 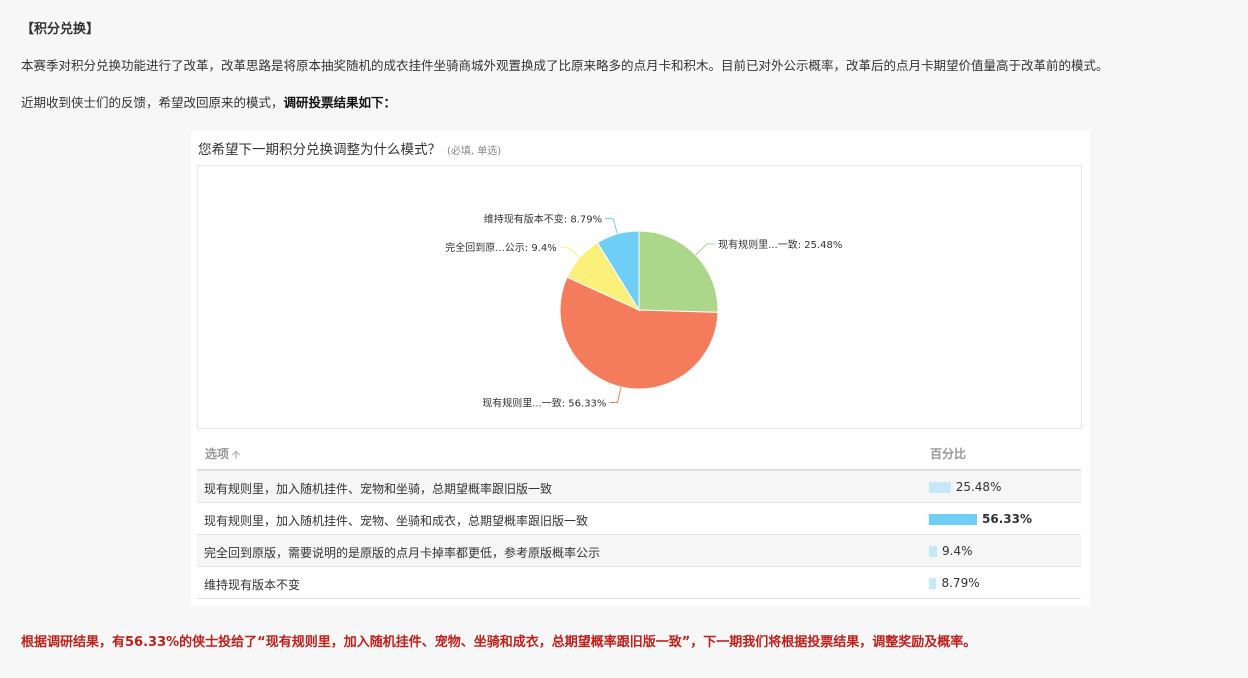 What do you see at coordinates (543, 219) in the screenshot?
I see `slice-label: 维持现有版本不变: 8.79%` at bounding box center [543, 219].